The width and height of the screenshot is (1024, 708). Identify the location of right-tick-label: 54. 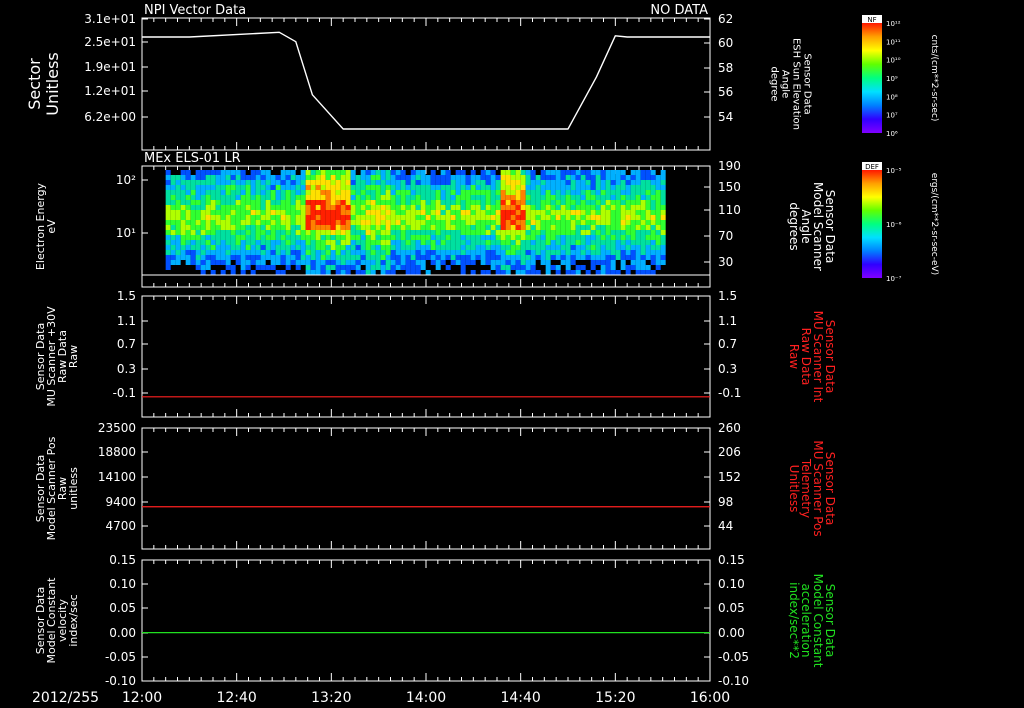
(725, 117).